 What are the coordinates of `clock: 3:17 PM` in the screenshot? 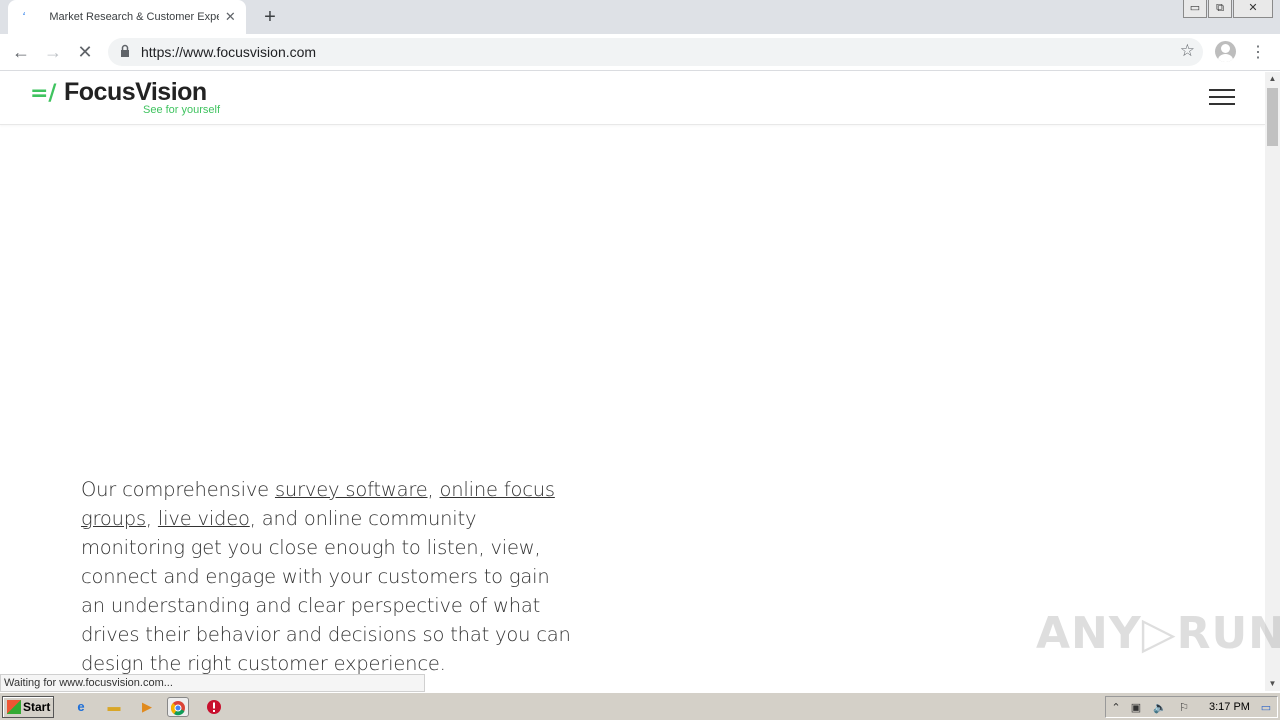 It's located at (1229, 707).